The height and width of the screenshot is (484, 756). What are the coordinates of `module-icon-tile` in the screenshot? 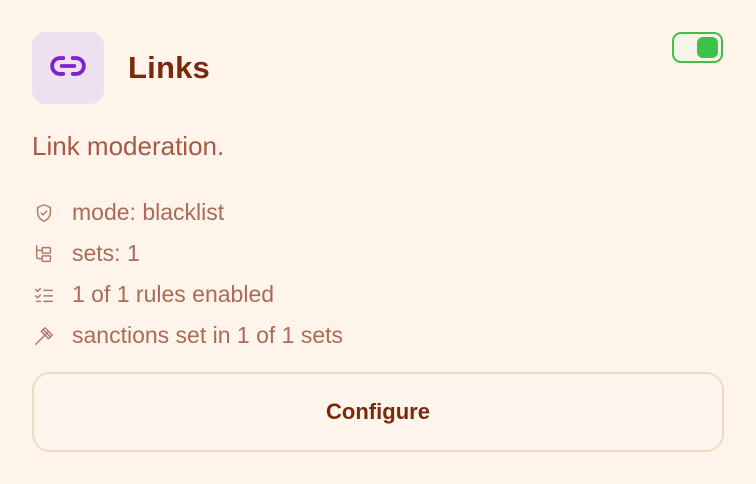 It's located at (68, 68).